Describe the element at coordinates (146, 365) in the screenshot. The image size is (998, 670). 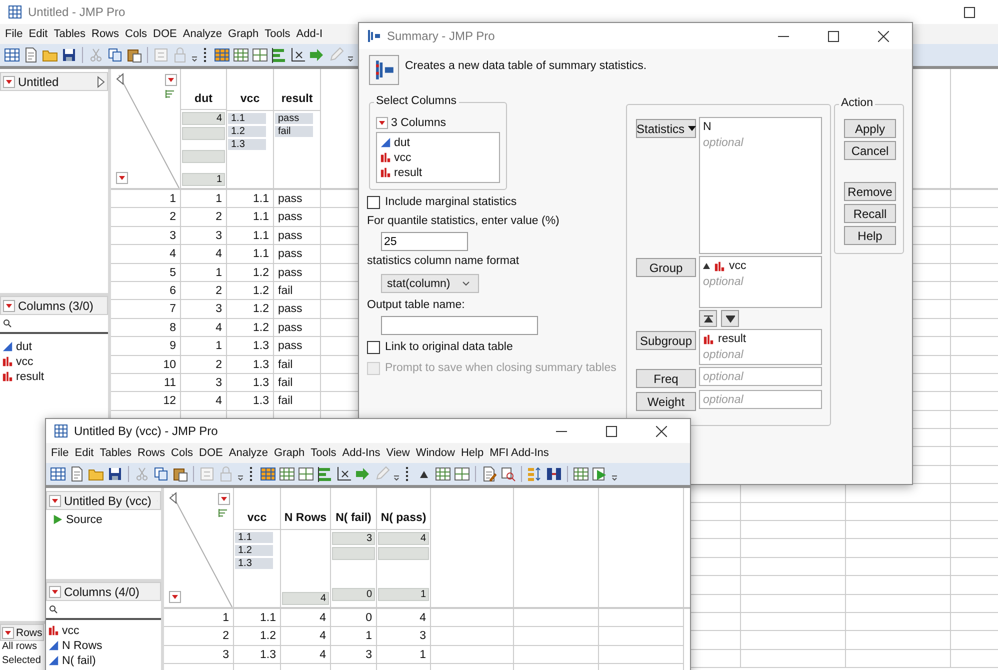
I see `row-number: 10` at that location.